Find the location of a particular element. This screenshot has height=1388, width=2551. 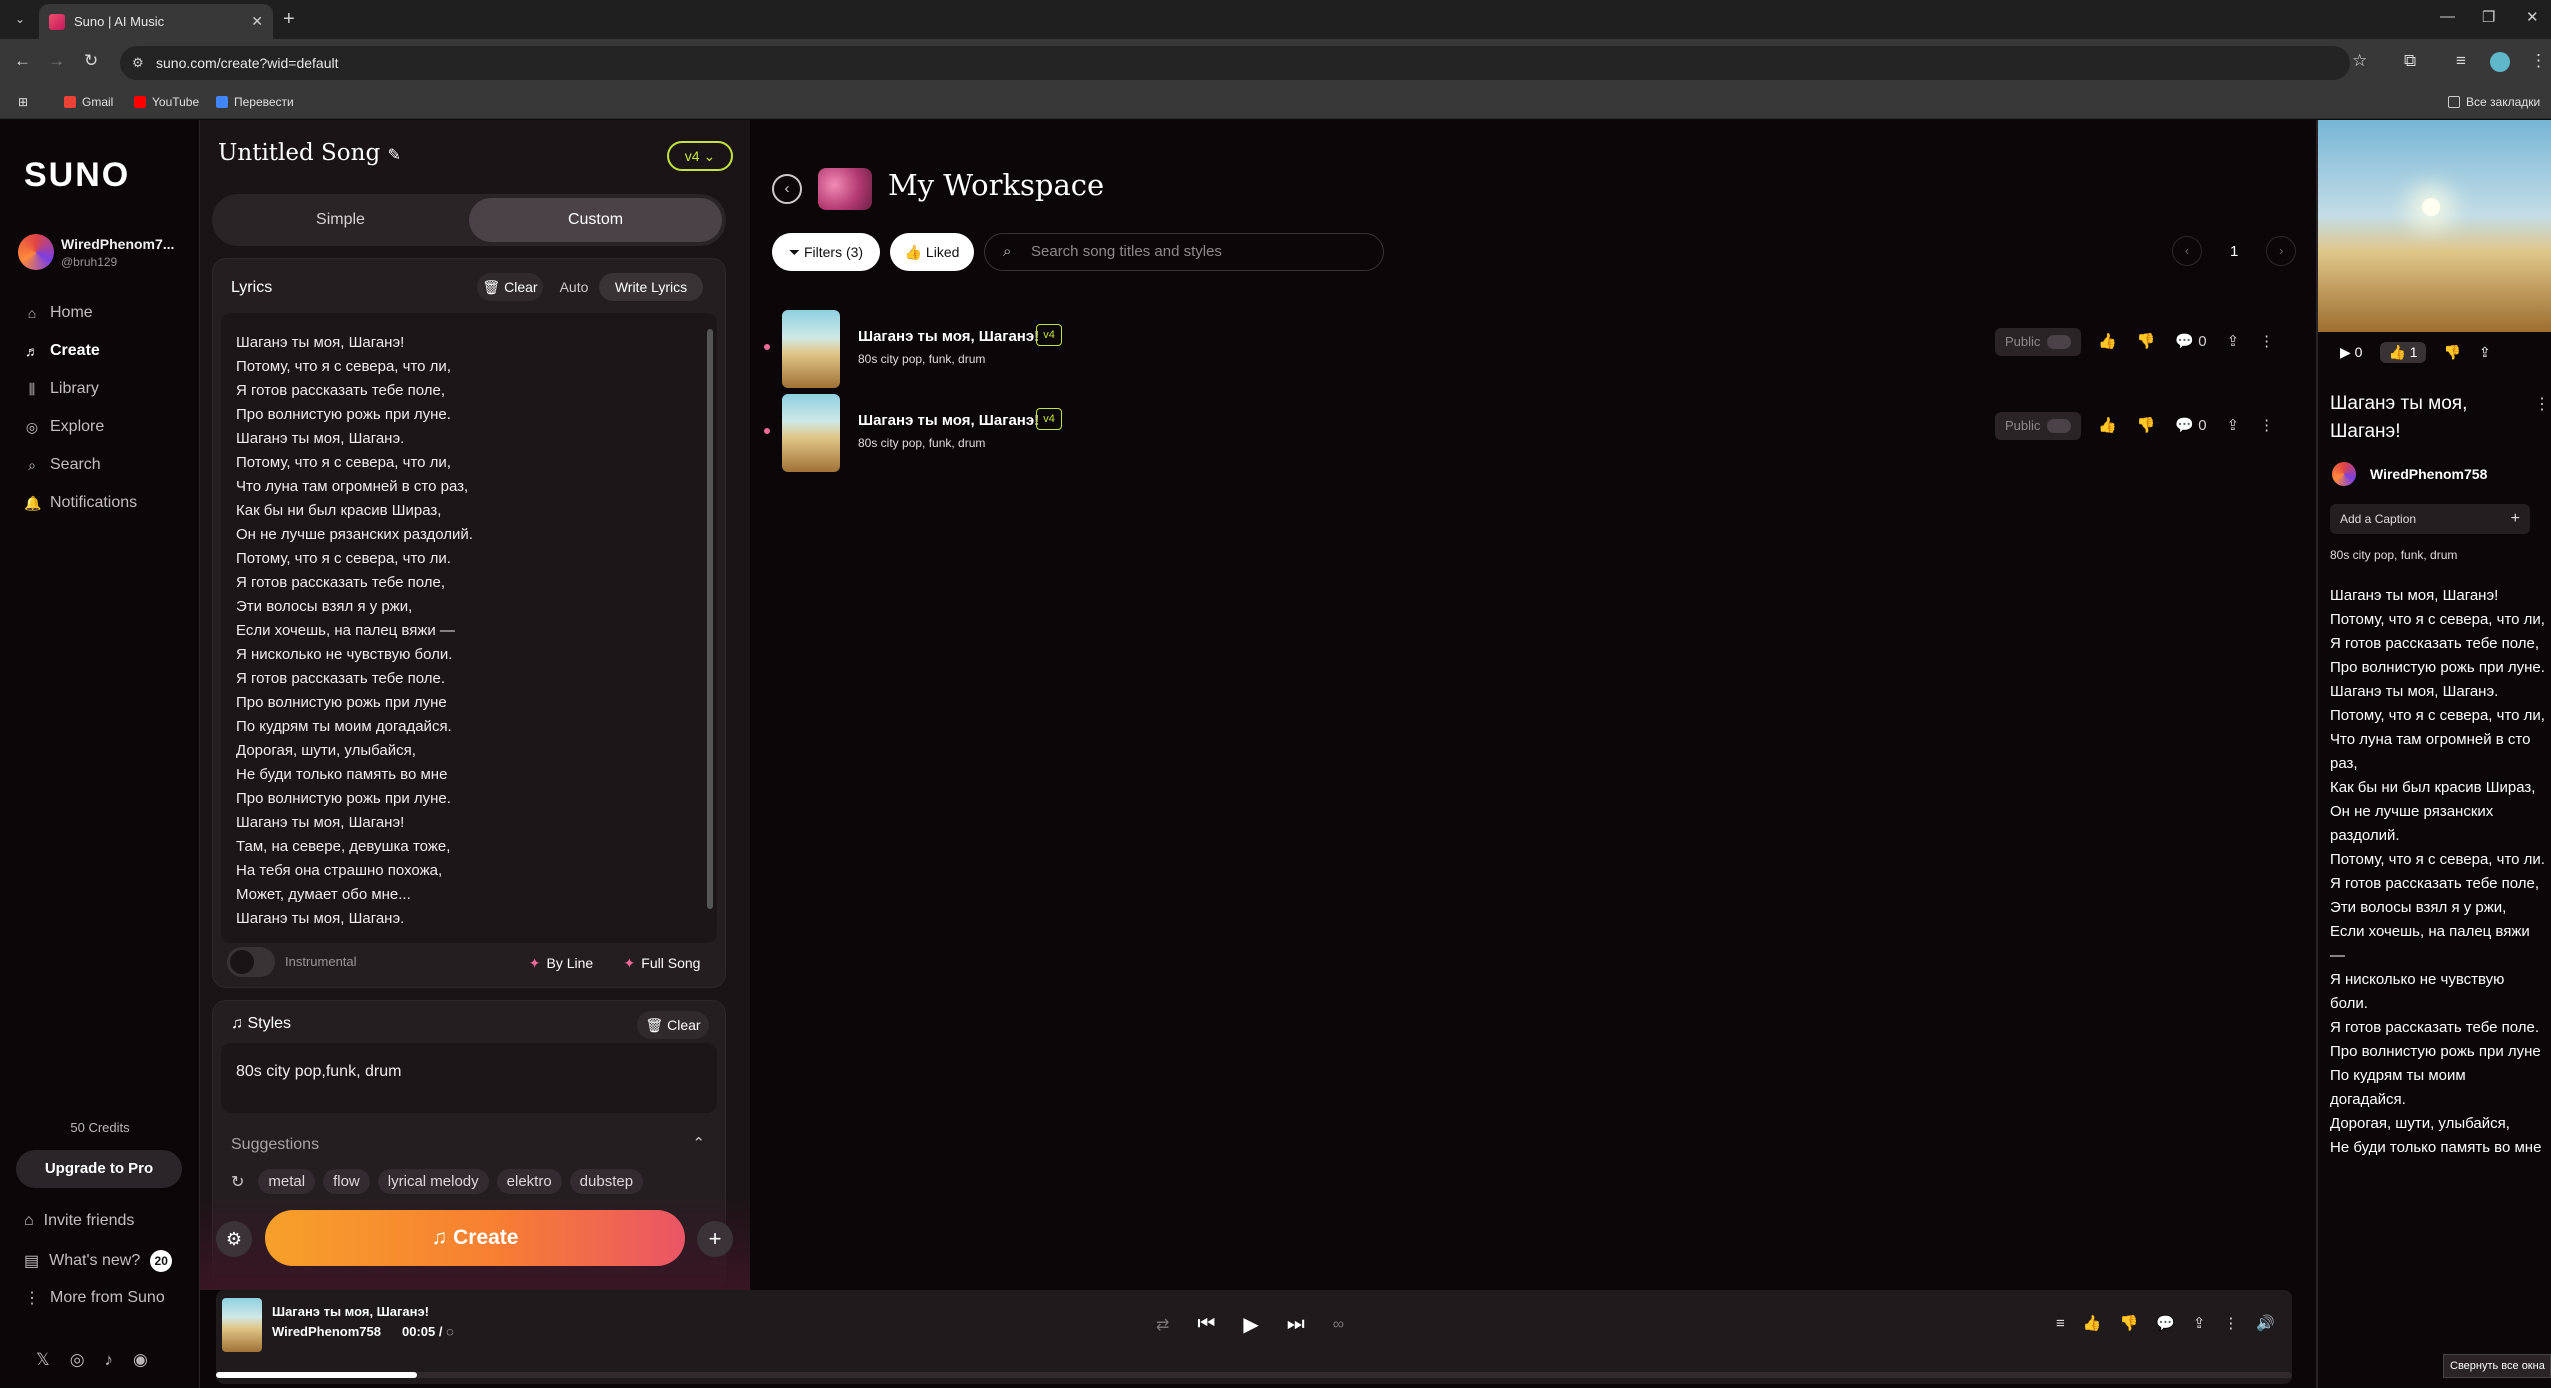

volume-icon: 🔊 is located at coordinates (2265, 1323).